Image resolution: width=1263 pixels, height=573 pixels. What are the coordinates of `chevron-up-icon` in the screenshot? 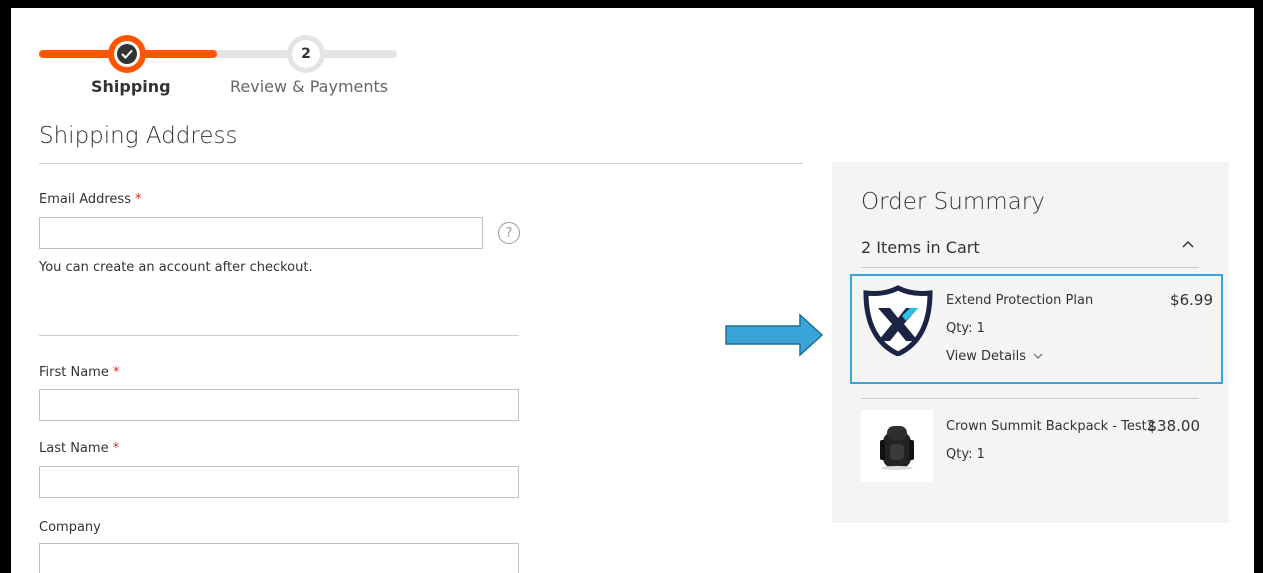 It's located at (1188, 244).